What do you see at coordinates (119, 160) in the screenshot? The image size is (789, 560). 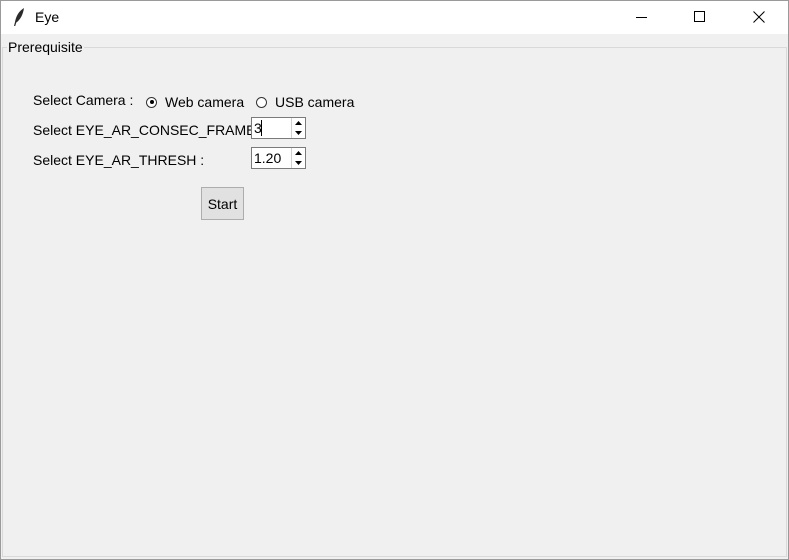 I see `thresh-label: Select EYE_AR_THRESH :` at bounding box center [119, 160].